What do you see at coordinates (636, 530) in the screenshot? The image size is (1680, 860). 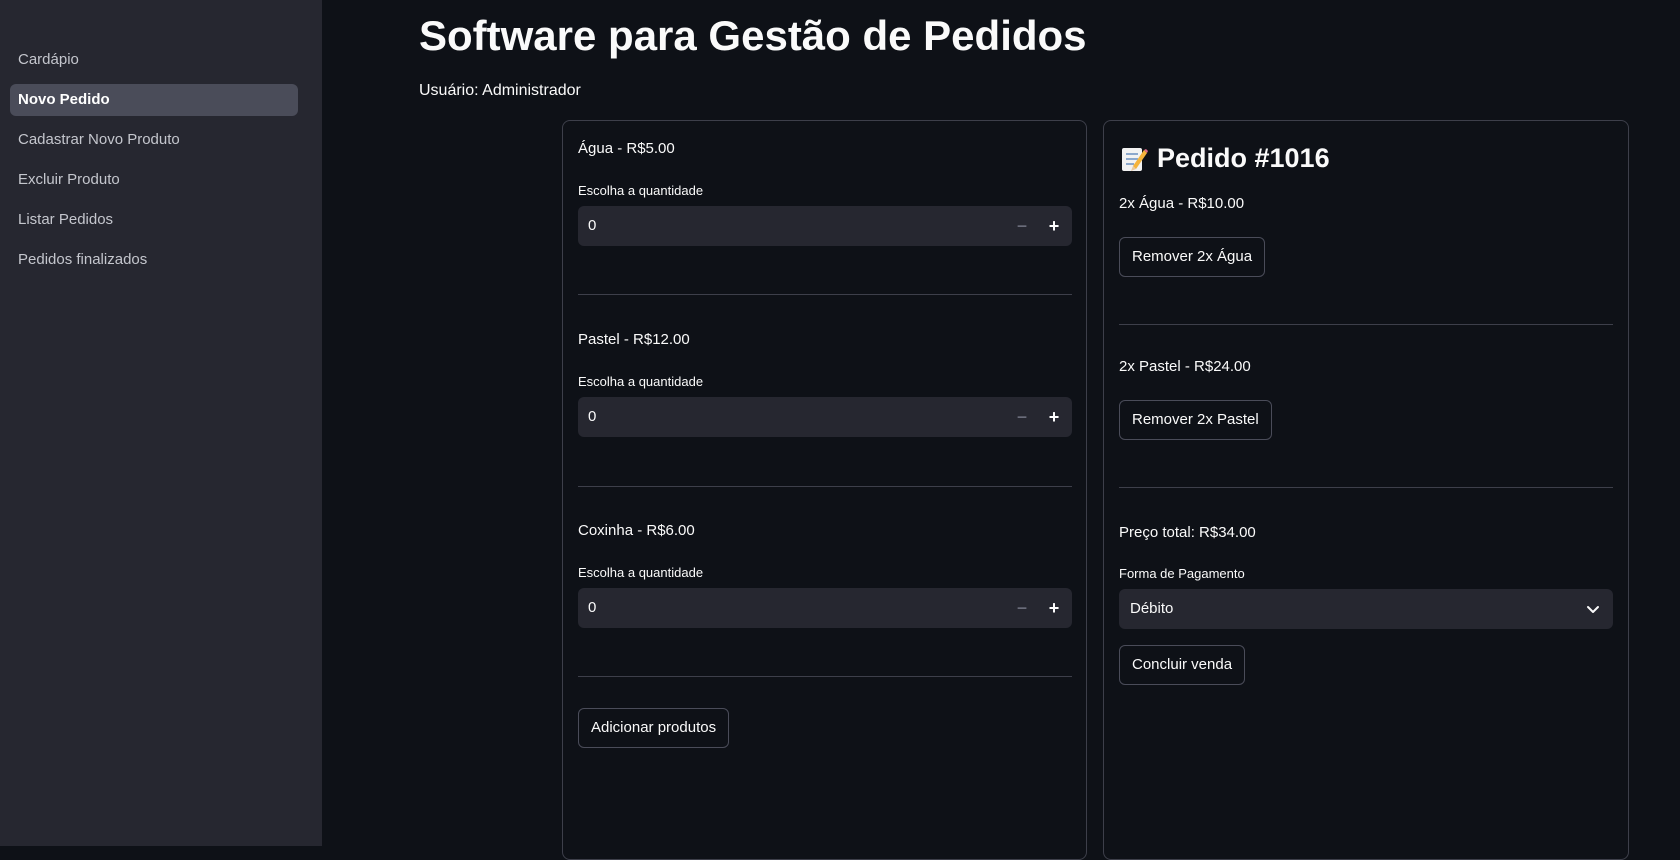 I see `product-name: Coxinha - R$6.00` at bounding box center [636, 530].